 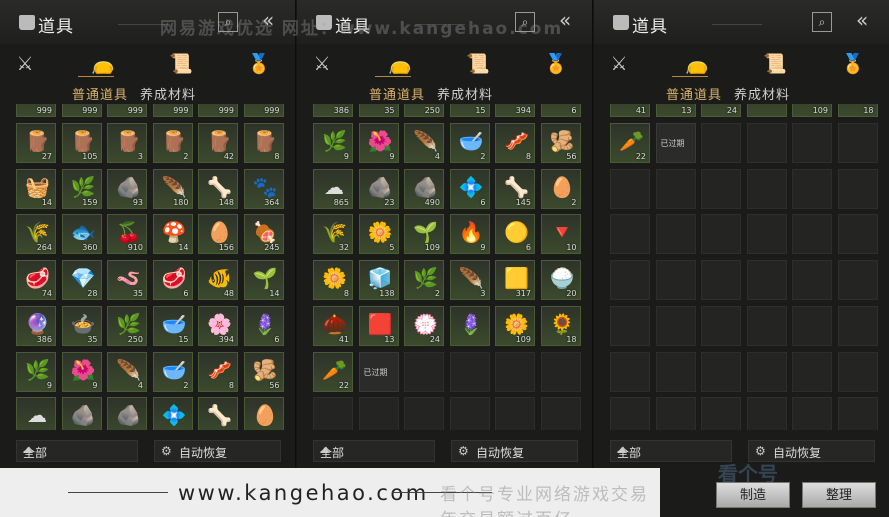 What do you see at coordinates (560, 280) in the screenshot?
I see `item-slot: 🍚 20` at bounding box center [560, 280].